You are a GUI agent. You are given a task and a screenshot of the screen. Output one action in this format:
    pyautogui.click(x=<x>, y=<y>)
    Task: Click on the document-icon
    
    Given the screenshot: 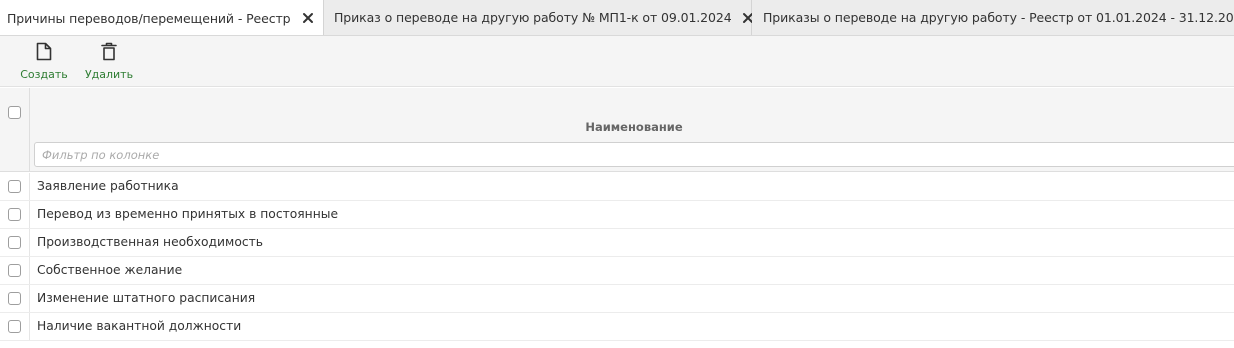 What is the action you would take?
    pyautogui.click(x=44, y=53)
    